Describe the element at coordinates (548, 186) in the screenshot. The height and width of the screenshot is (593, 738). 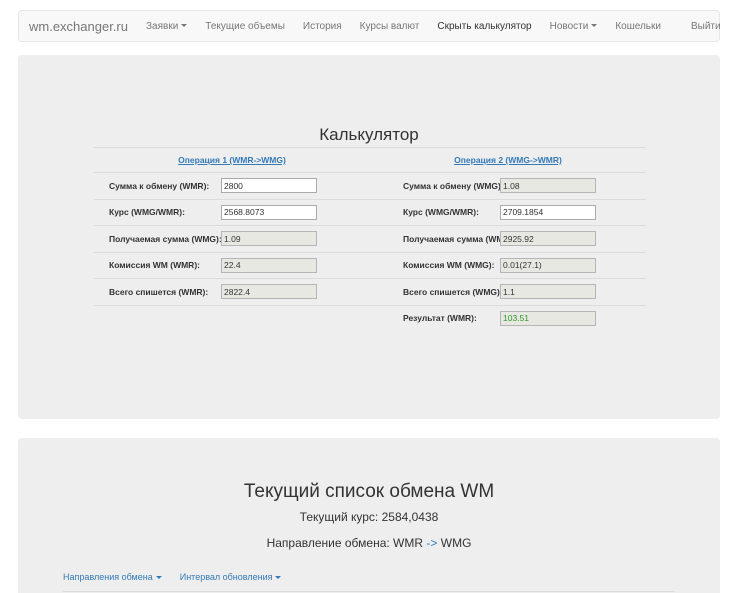
I see `op2-amount-field: 1.08` at that location.